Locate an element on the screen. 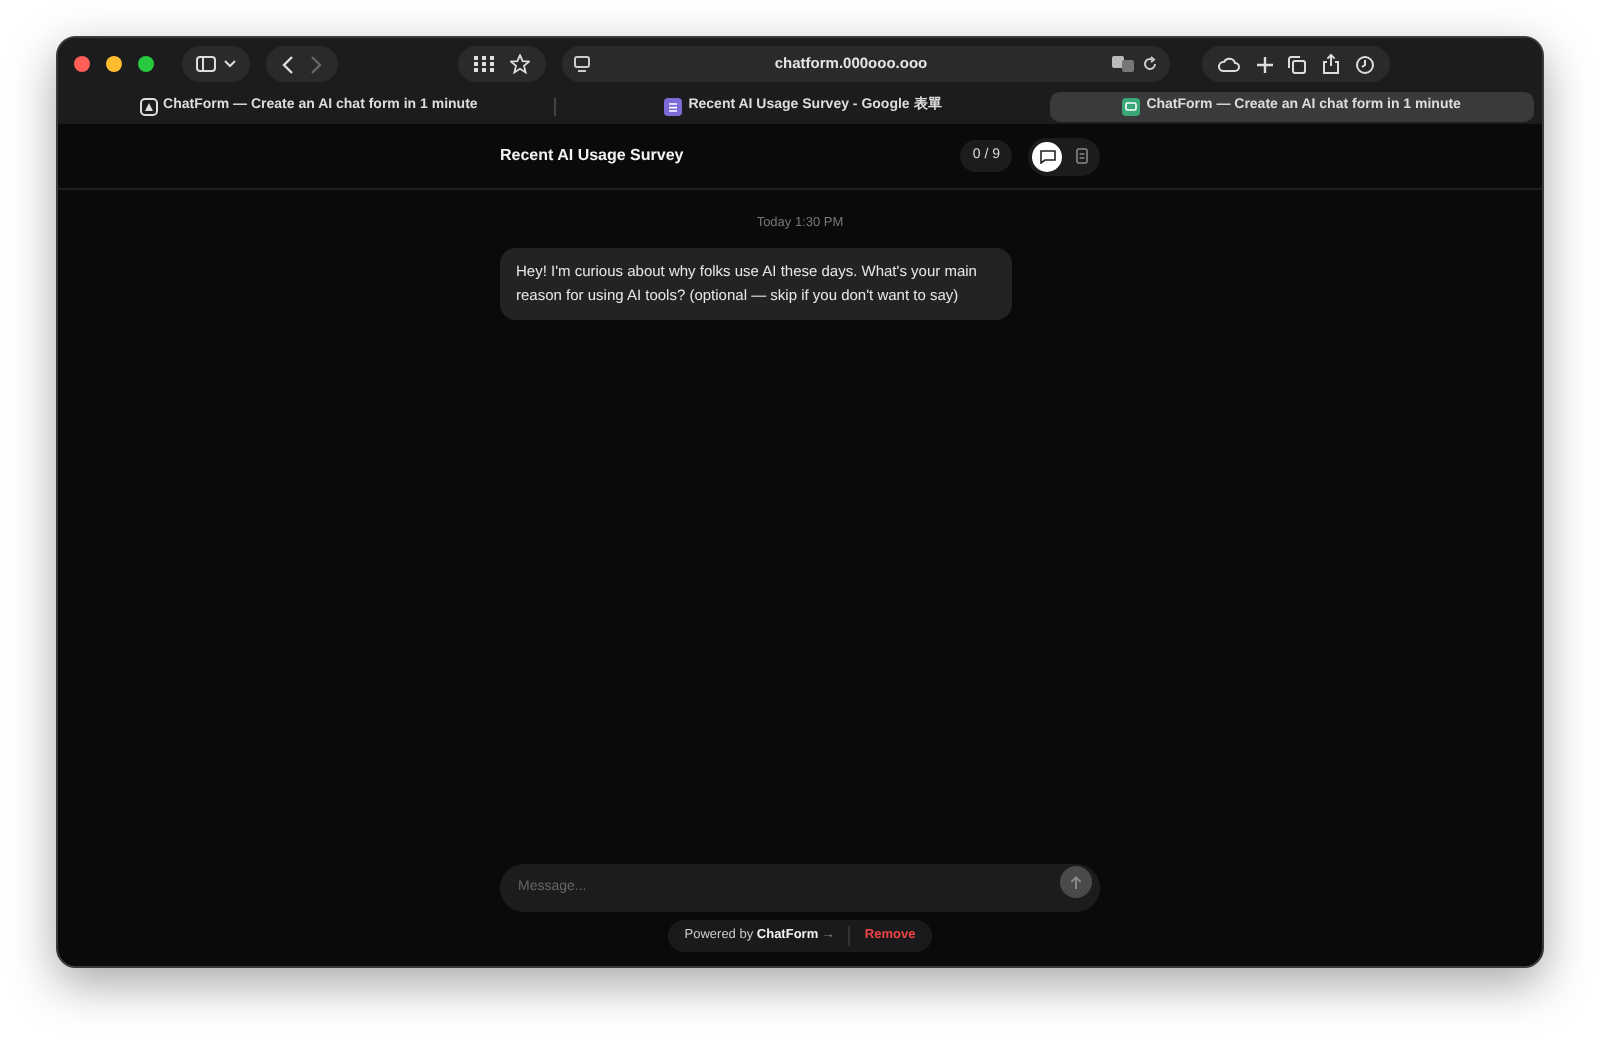  zoom-button is located at coordinates (146, 64).